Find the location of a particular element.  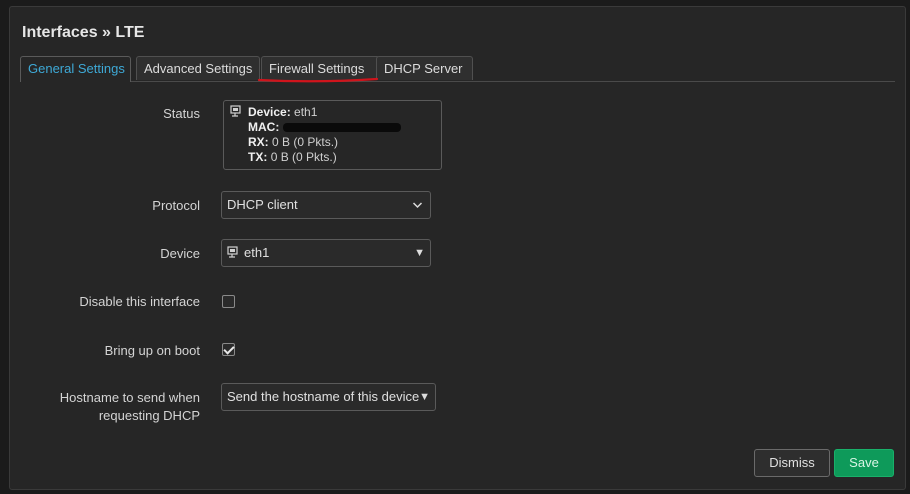

bring-up-on-boot-label: Bring up on boot is located at coordinates (152, 350).